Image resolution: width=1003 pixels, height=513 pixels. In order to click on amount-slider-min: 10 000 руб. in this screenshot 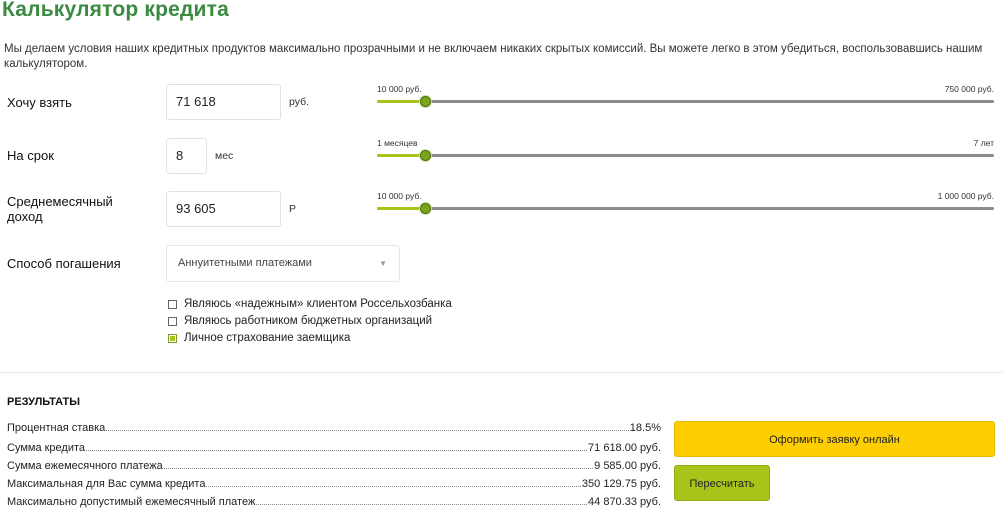, I will do `click(399, 89)`.